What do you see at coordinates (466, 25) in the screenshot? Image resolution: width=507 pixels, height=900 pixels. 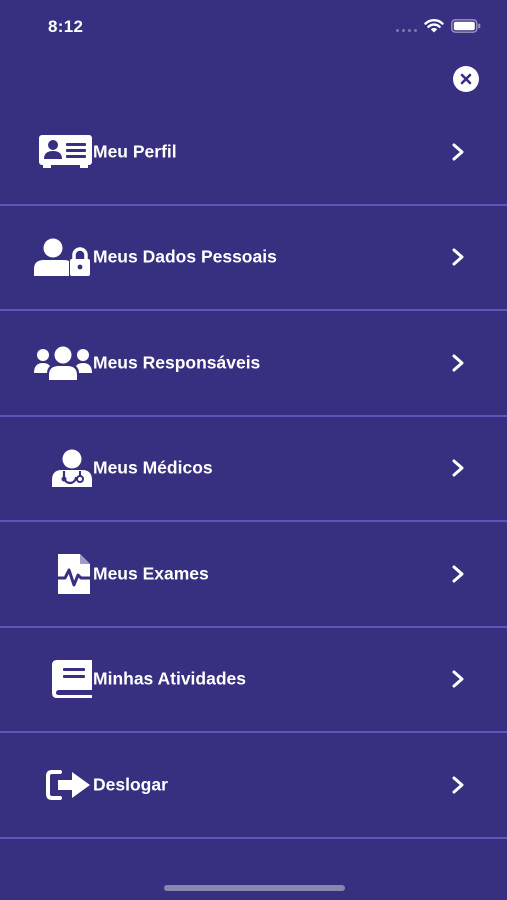 I see `battery-icon` at bounding box center [466, 25].